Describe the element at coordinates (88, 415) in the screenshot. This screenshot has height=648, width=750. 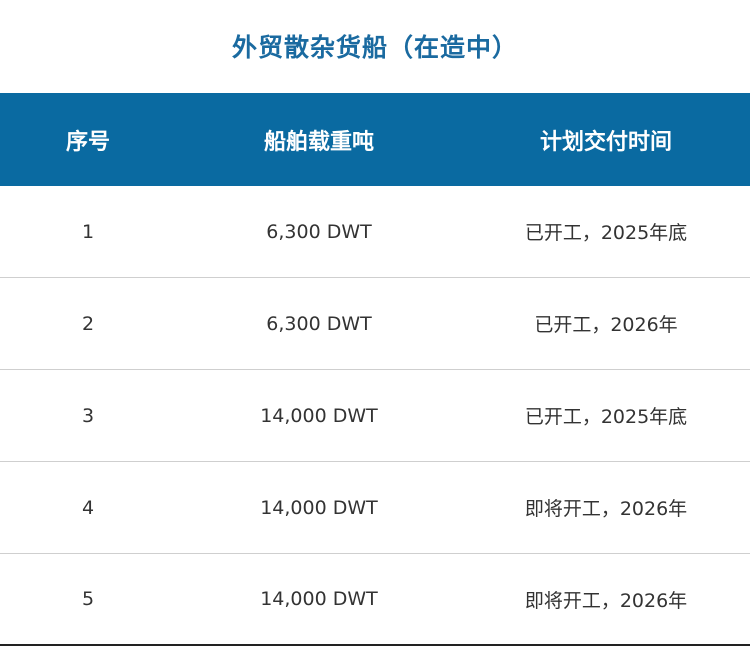
I see `cell-index: 3` at that location.